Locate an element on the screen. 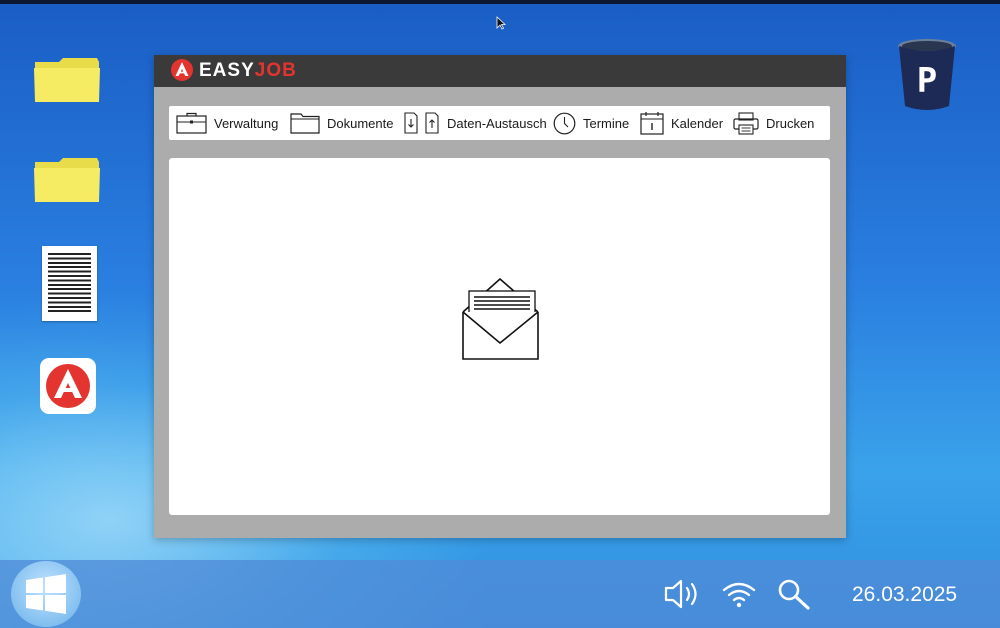 The image size is (1000, 628). easyjob-logo-text: EASYJOB is located at coordinates (248, 71).